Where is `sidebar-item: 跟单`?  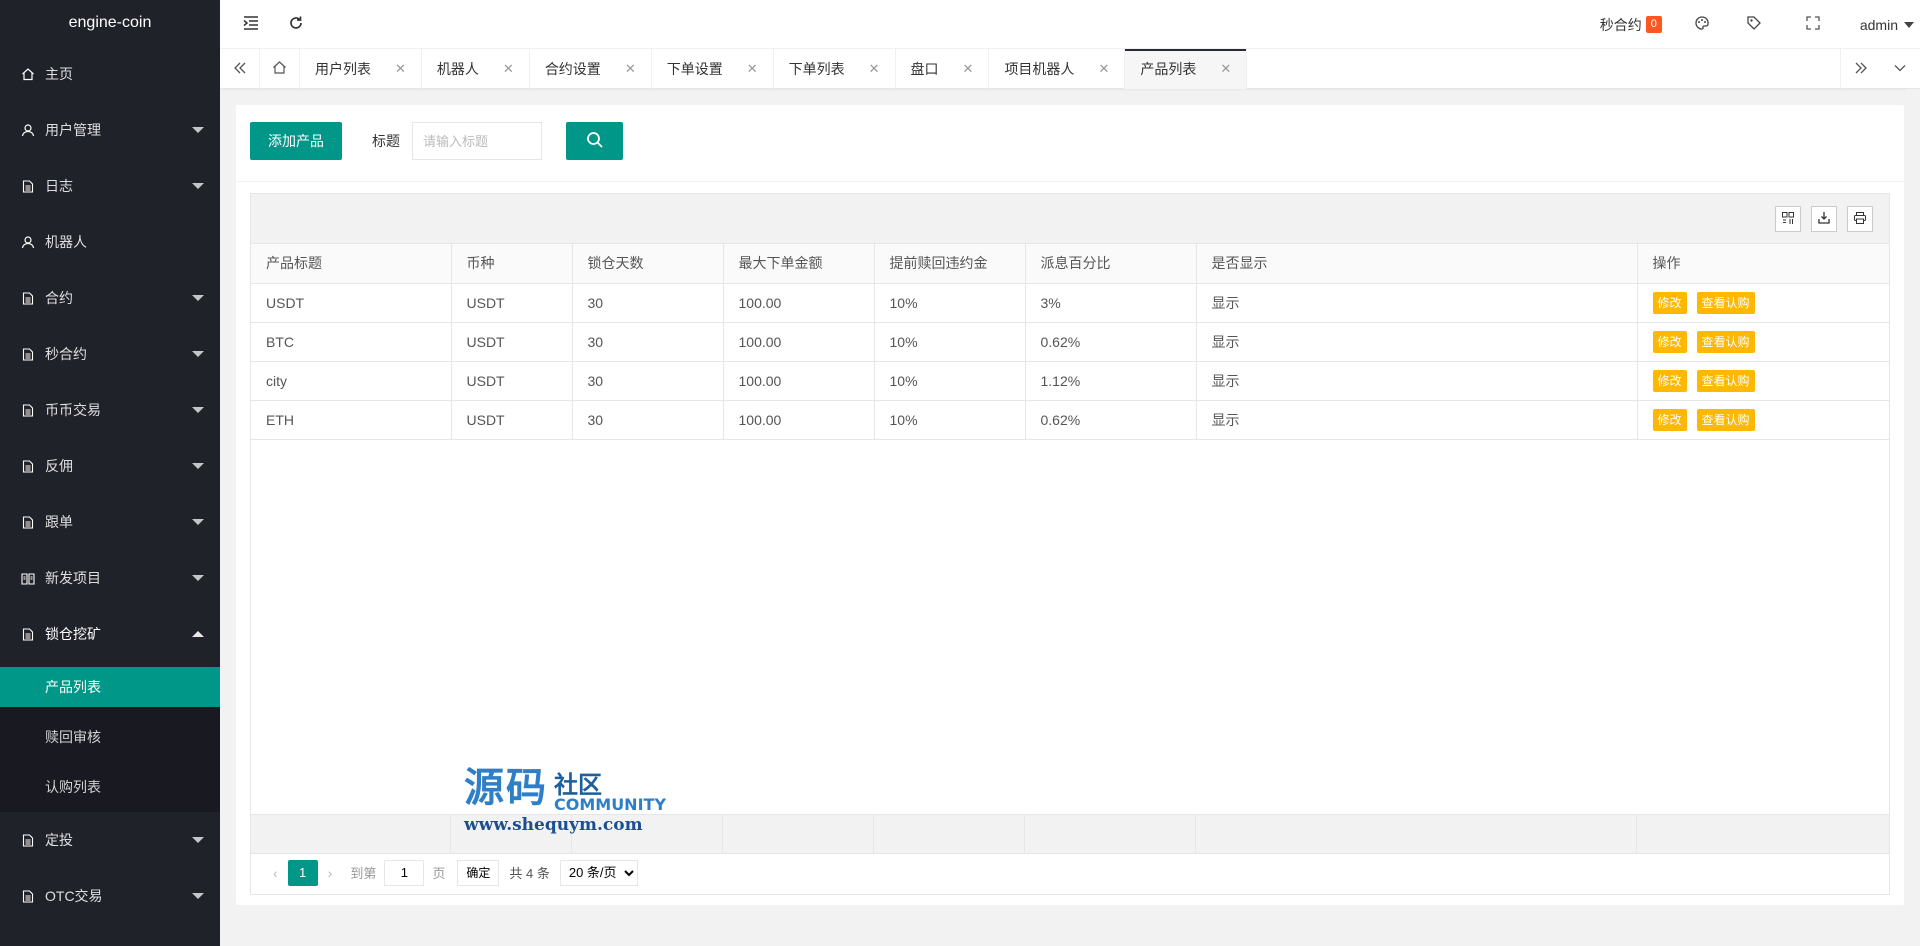 sidebar-item: 跟单 is located at coordinates (110, 522).